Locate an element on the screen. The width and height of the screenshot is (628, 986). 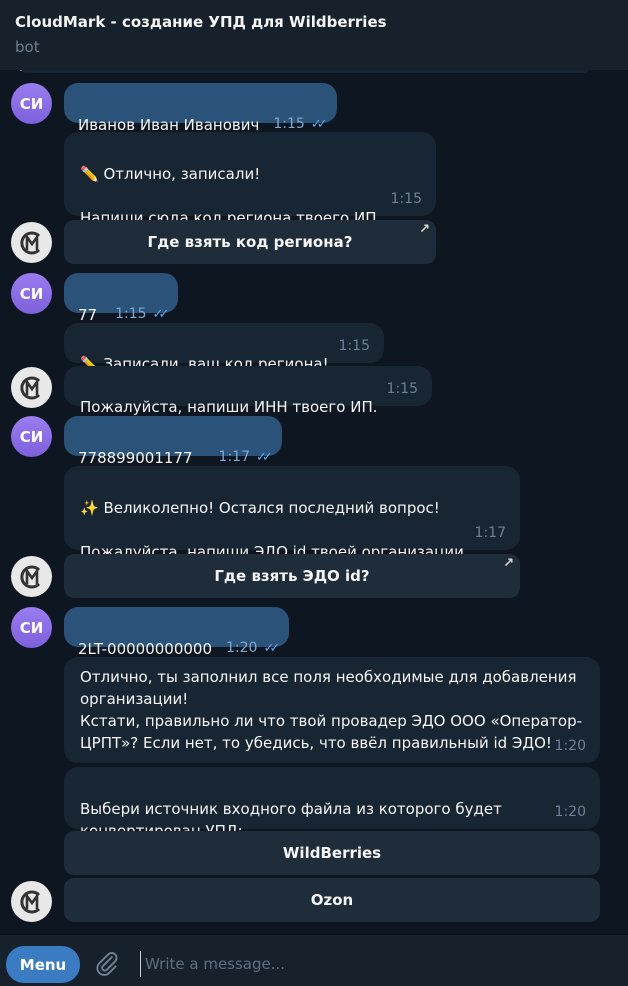
message-text: Пожалуйста, напиши ИНН твоего ИП. is located at coordinates (229, 407).